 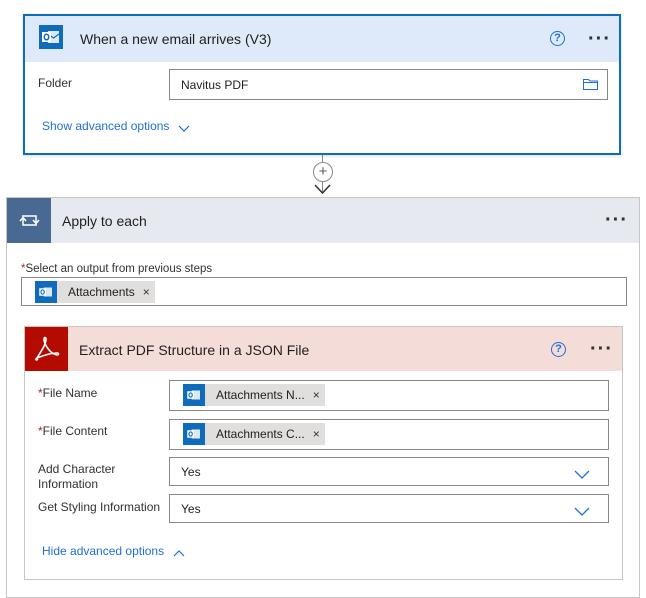 What do you see at coordinates (119, 269) in the screenshot?
I see `select-output-text: Select an output from previous steps` at bounding box center [119, 269].